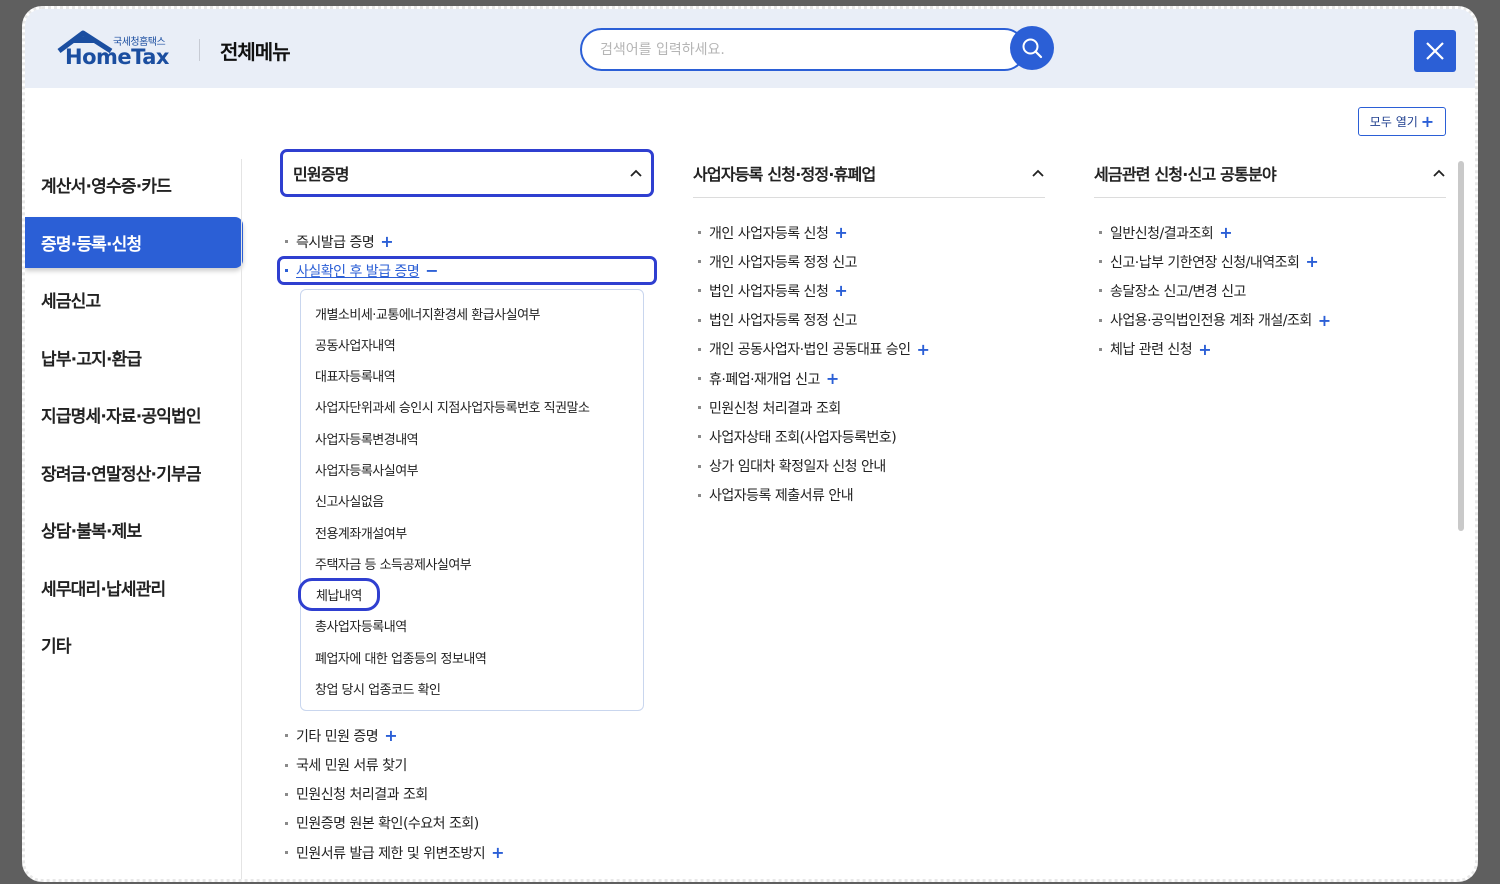 Image resolution: width=1500 pixels, height=884 pixels. Describe the element at coordinates (56, 647) in the screenshot. I see `sidebar-item-label: 기타` at that location.